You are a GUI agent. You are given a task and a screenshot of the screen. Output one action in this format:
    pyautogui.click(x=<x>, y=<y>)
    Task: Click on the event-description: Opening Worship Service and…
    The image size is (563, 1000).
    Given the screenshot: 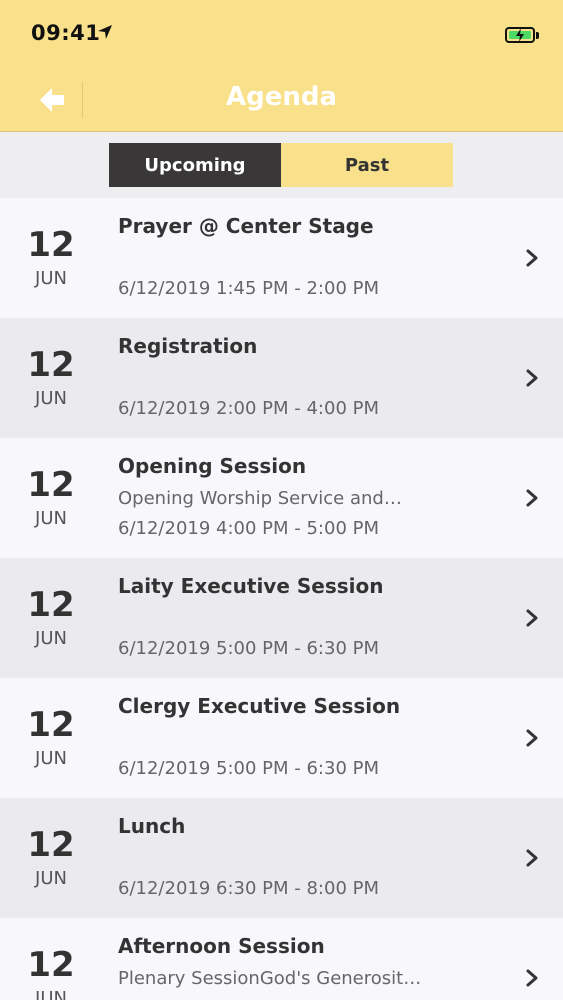 What is the action you would take?
    pyautogui.click(x=260, y=498)
    